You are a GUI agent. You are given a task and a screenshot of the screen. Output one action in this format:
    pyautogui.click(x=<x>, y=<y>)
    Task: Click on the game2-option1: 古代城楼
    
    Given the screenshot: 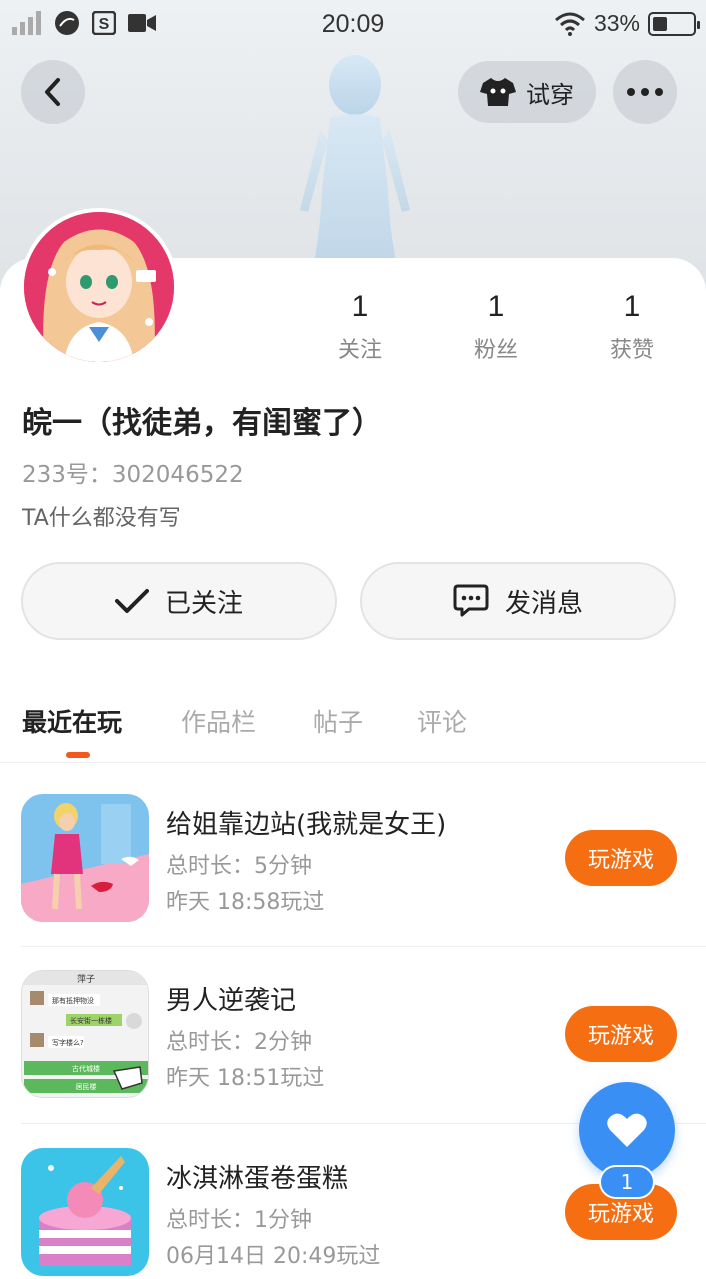 What is the action you would take?
    pyautogui.click(x=86, y=1068)
    